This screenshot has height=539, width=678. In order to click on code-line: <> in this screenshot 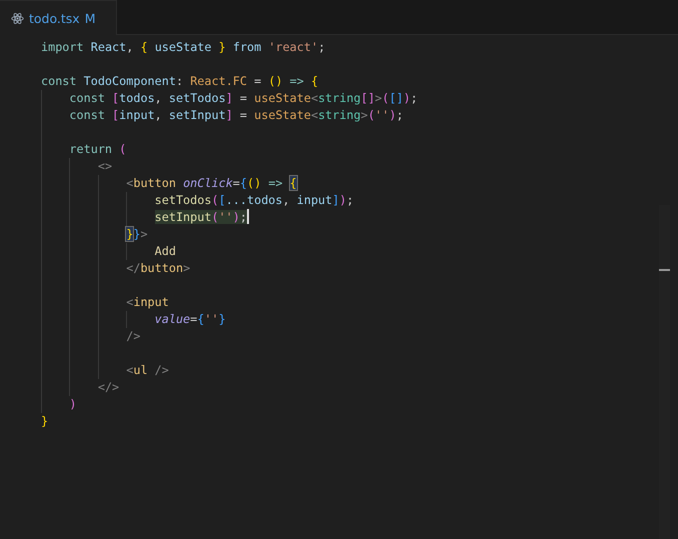, I will do `click(104, 166)`.